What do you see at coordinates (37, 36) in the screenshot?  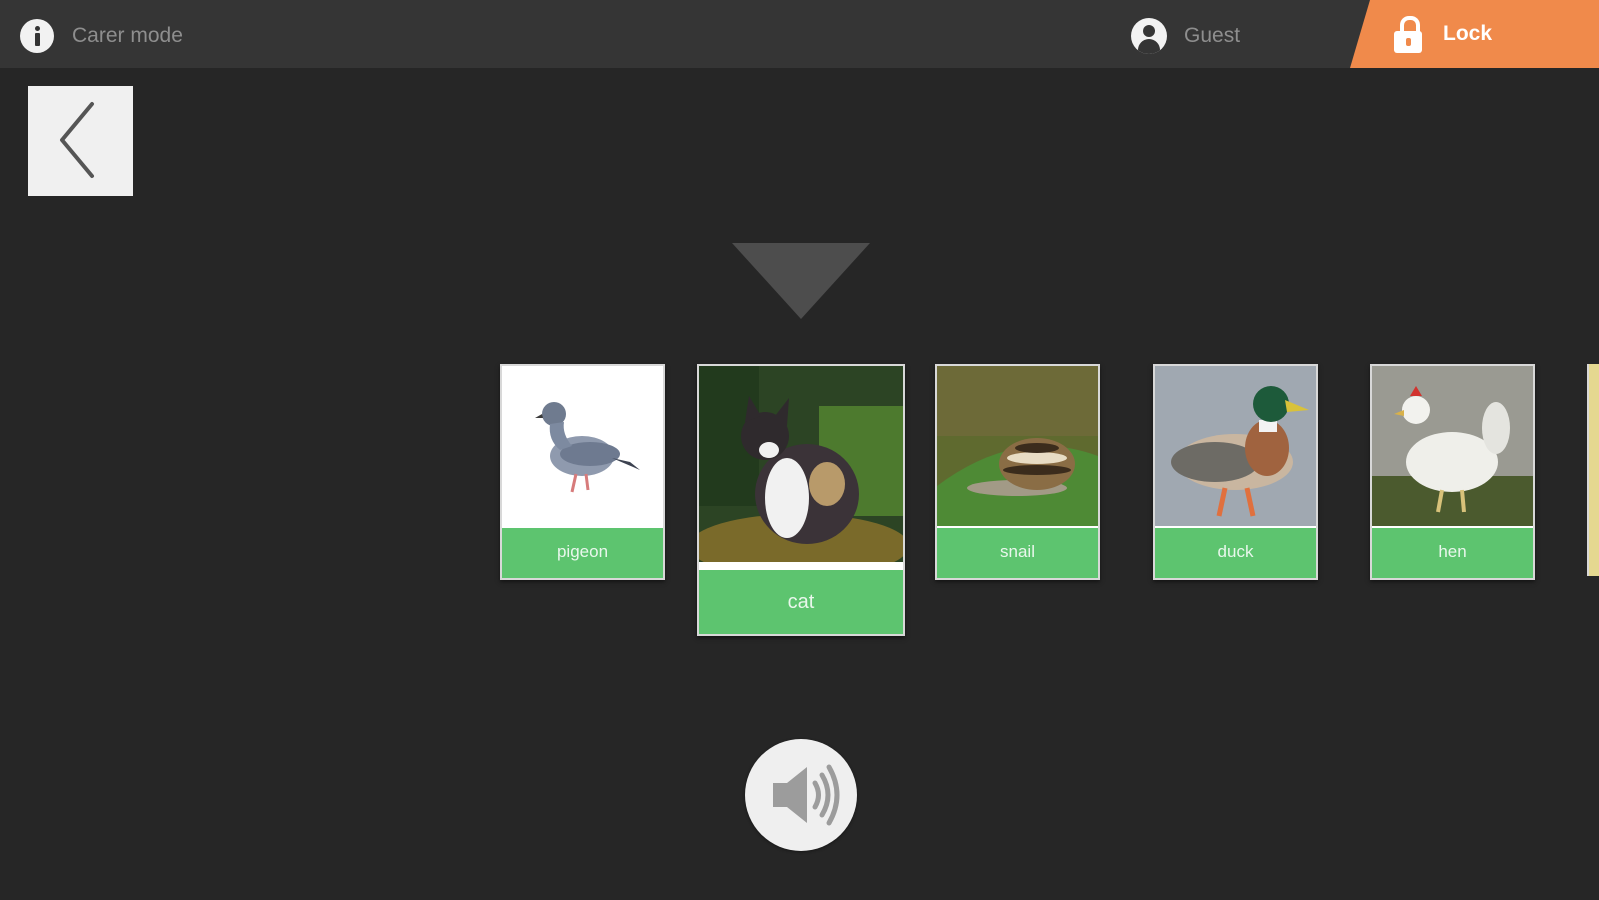 I see `info-icon` at bounding box center [37, 36].